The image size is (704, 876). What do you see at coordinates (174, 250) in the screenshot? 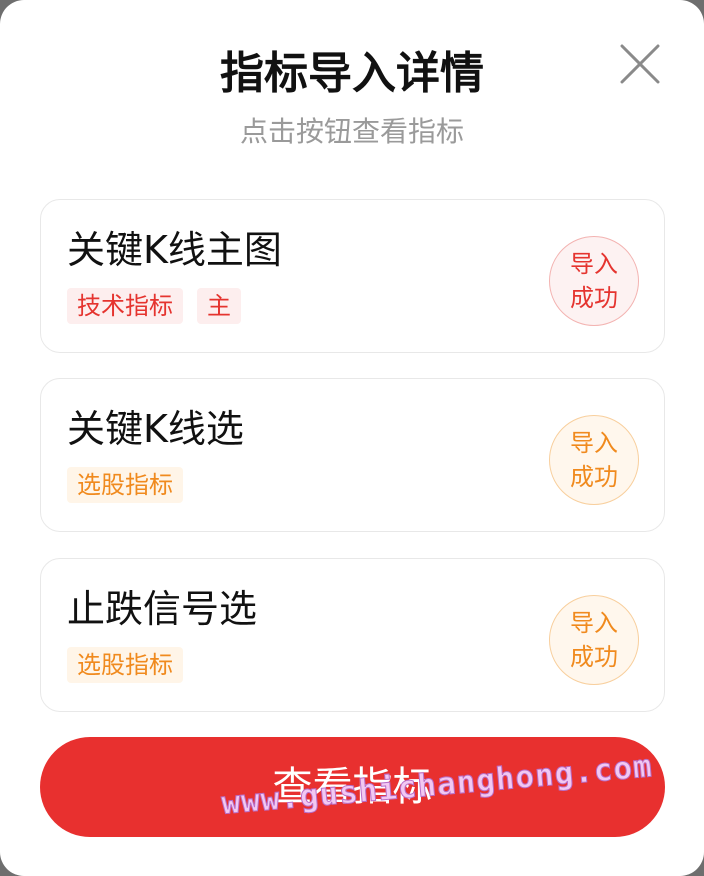
I see `indicator-name: 关键K线主图` at bounding box center [174, 250].